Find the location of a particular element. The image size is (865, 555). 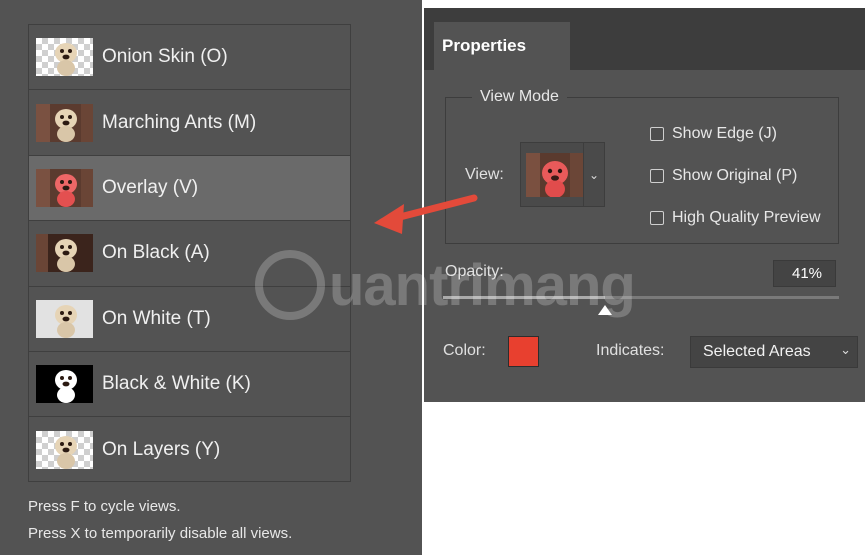

view-mode-item: On Layers (Y) is located at coordinates (189, 449).